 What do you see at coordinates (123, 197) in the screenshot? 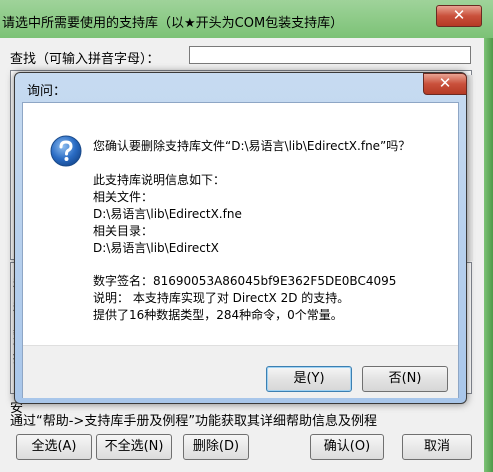
I see `file-label: 相关文件：` at bounding box center [123, 197].